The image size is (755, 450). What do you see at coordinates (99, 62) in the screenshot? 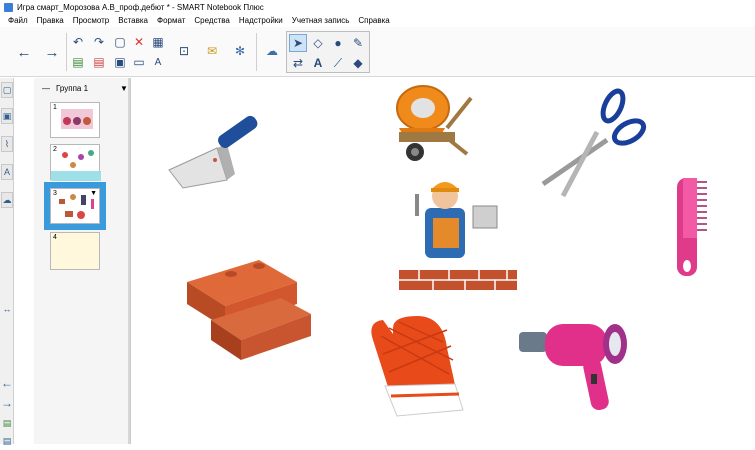
I see `remove-page-icon: ▤` at bounding box center [99, 62].